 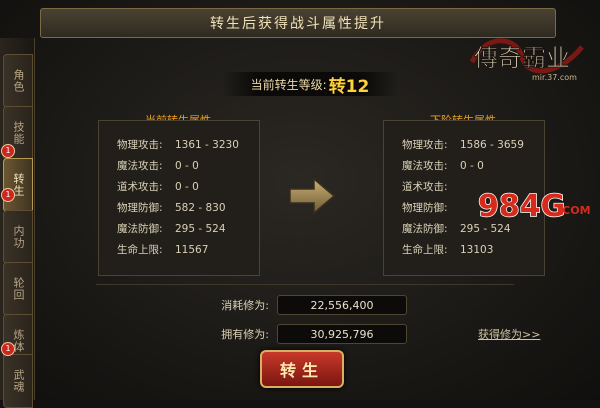 I want to click on owned-value: 30,925,796, so click(x=342, y=334).